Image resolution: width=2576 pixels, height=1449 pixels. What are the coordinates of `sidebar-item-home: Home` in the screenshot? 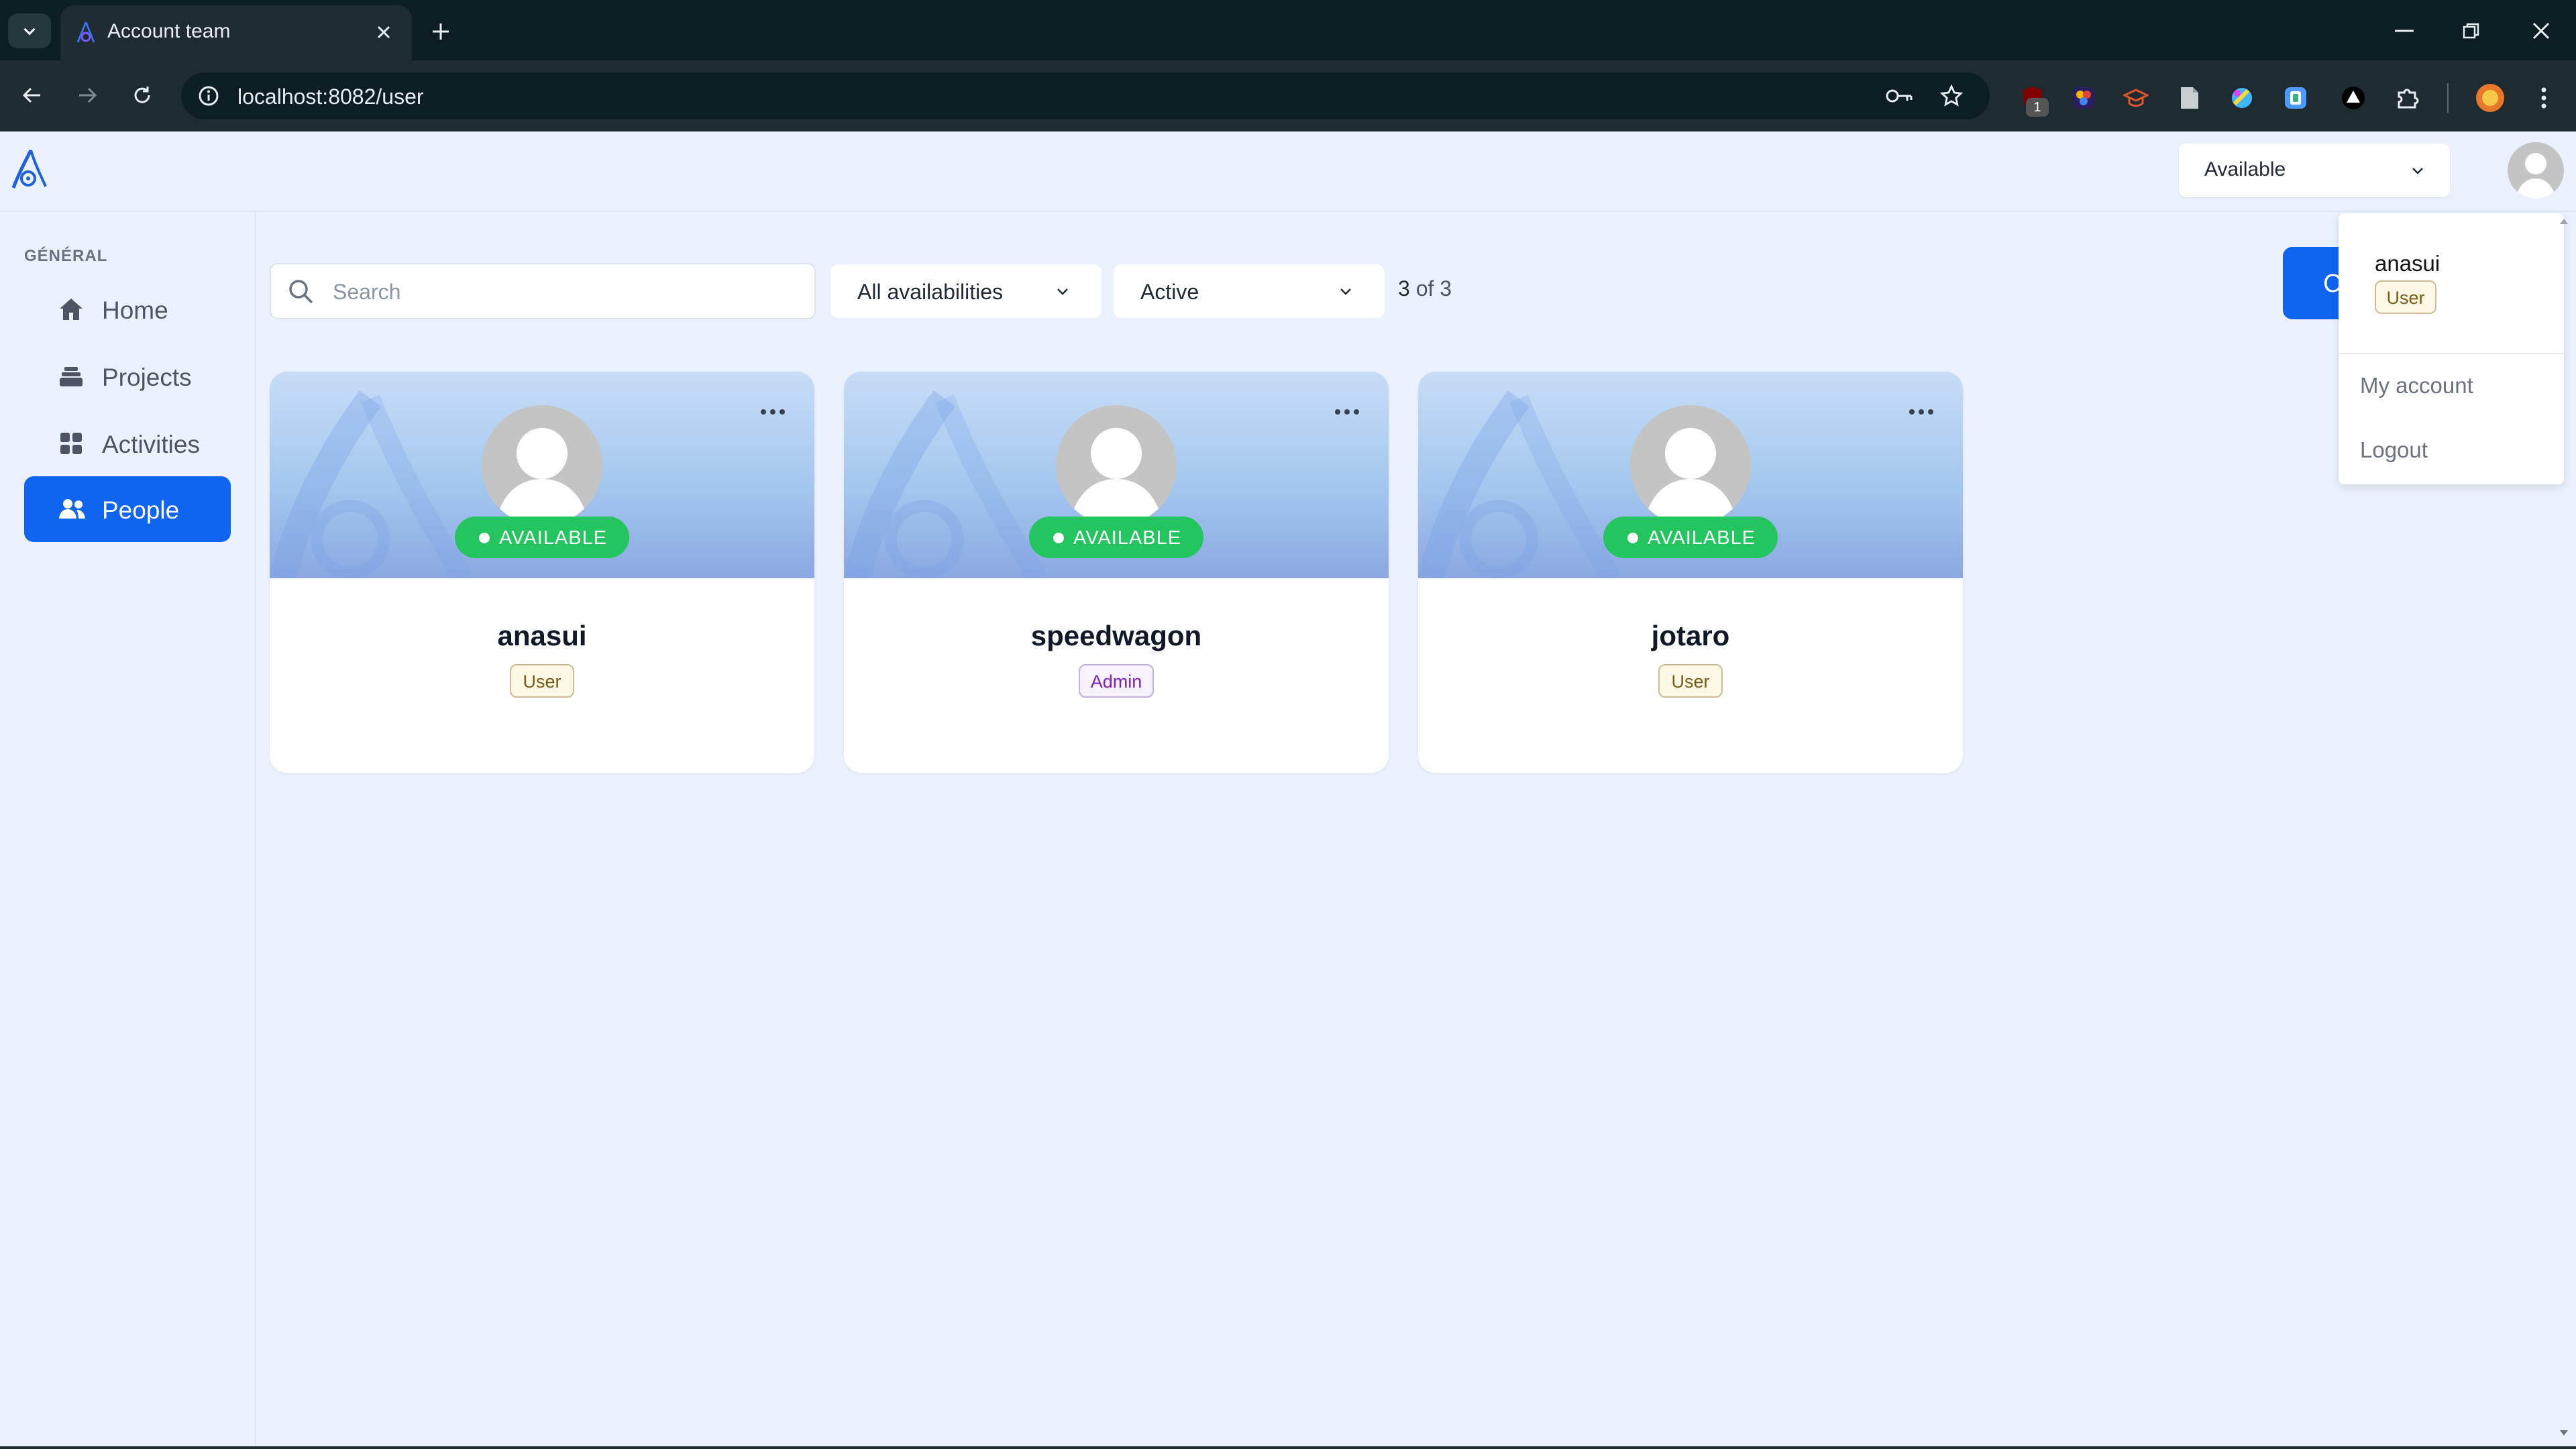 It's located at (127, 309).